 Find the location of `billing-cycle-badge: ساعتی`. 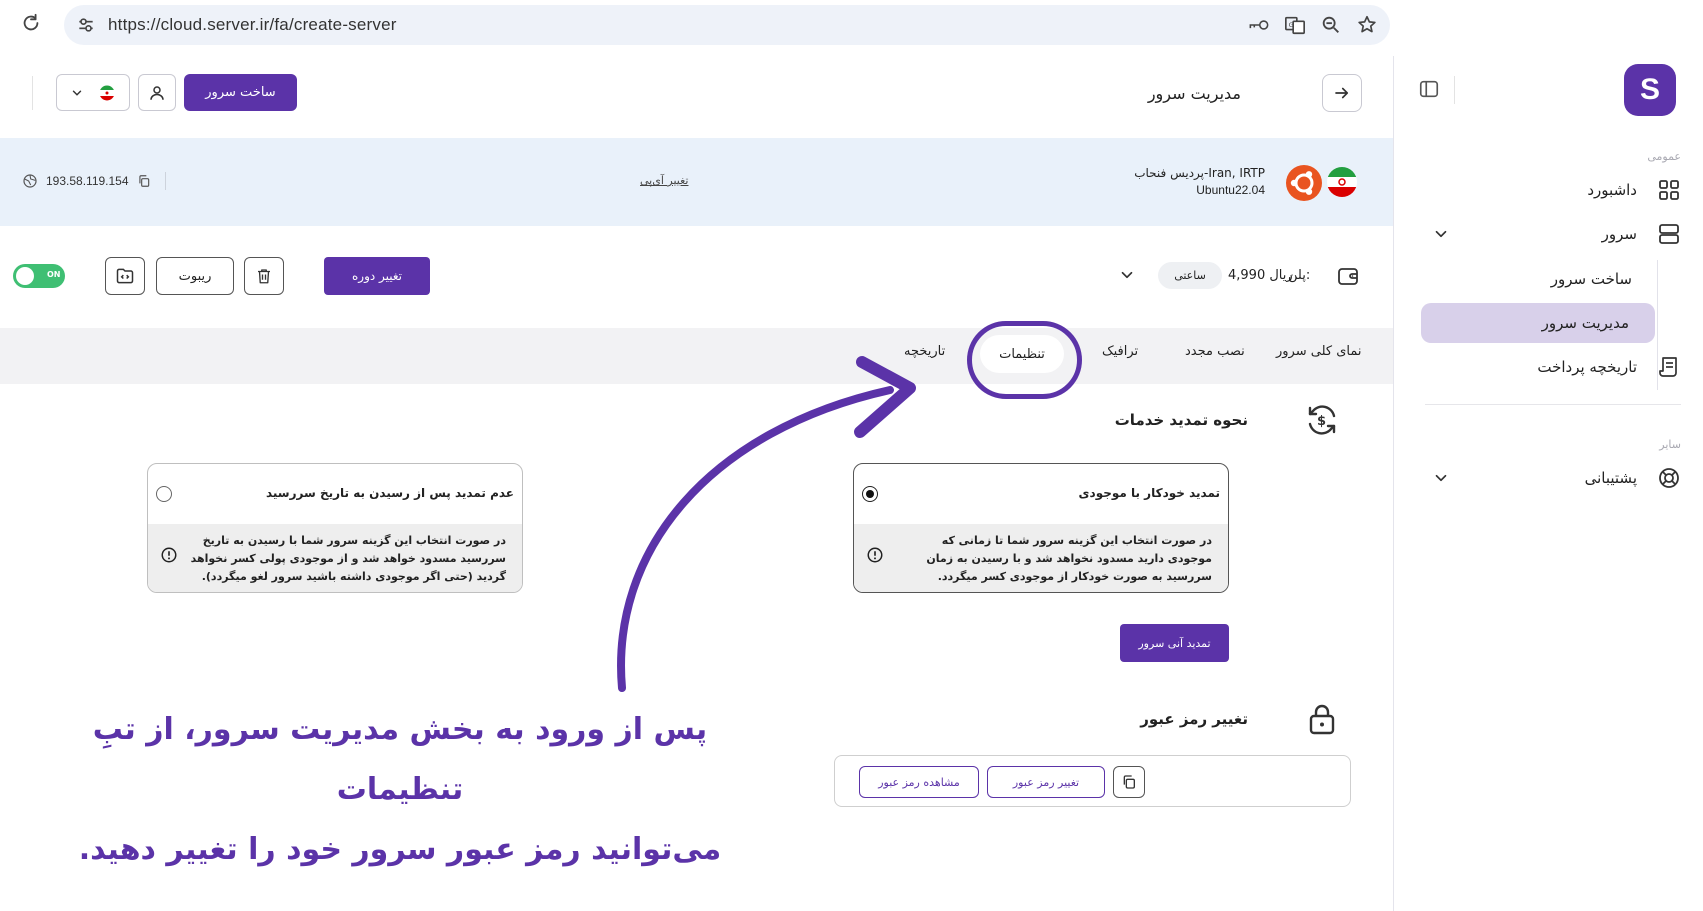

billing-cycle-badge: ساعتی is located at coordinates (1190, 275).